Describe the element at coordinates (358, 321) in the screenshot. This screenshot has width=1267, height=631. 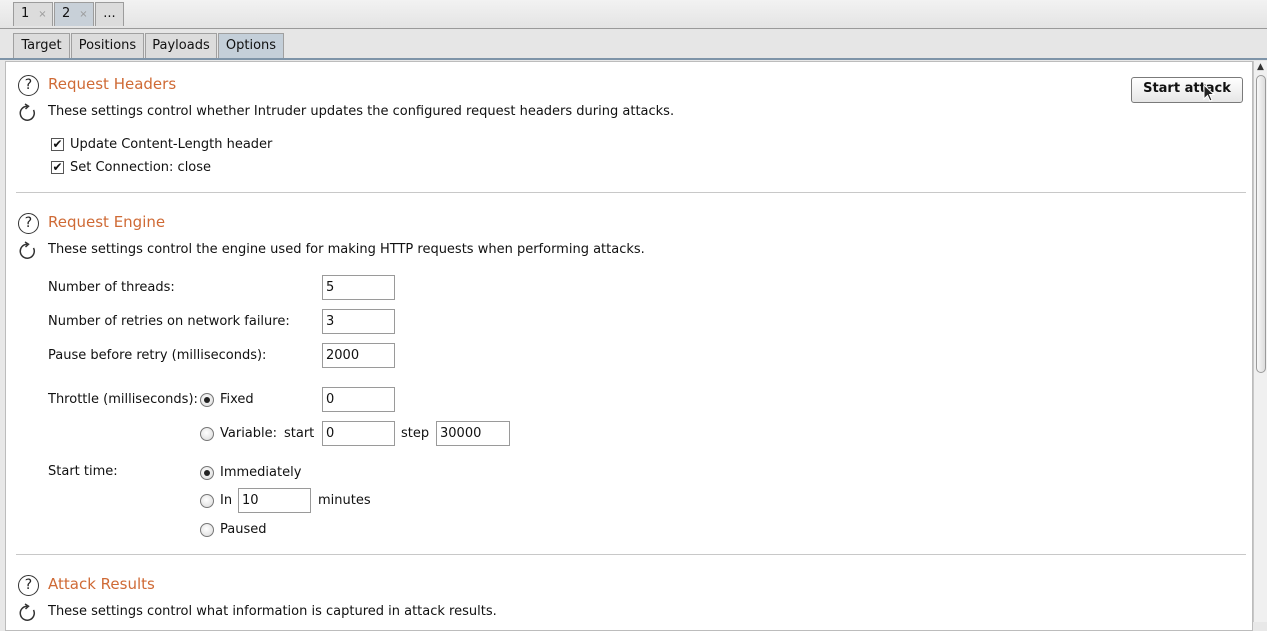
I see `retries-input` at that location.